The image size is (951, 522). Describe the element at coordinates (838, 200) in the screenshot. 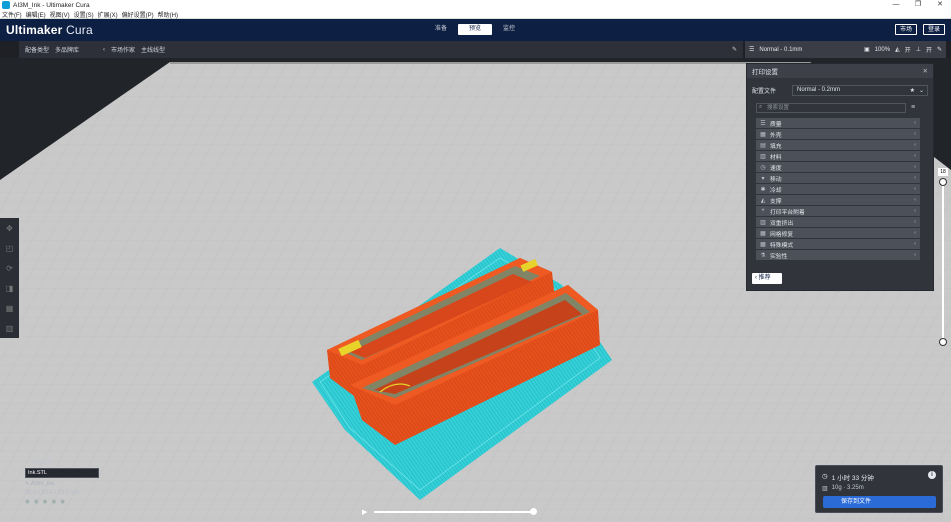

I see `category-support: ◭ 支撑 ‹` at that location.